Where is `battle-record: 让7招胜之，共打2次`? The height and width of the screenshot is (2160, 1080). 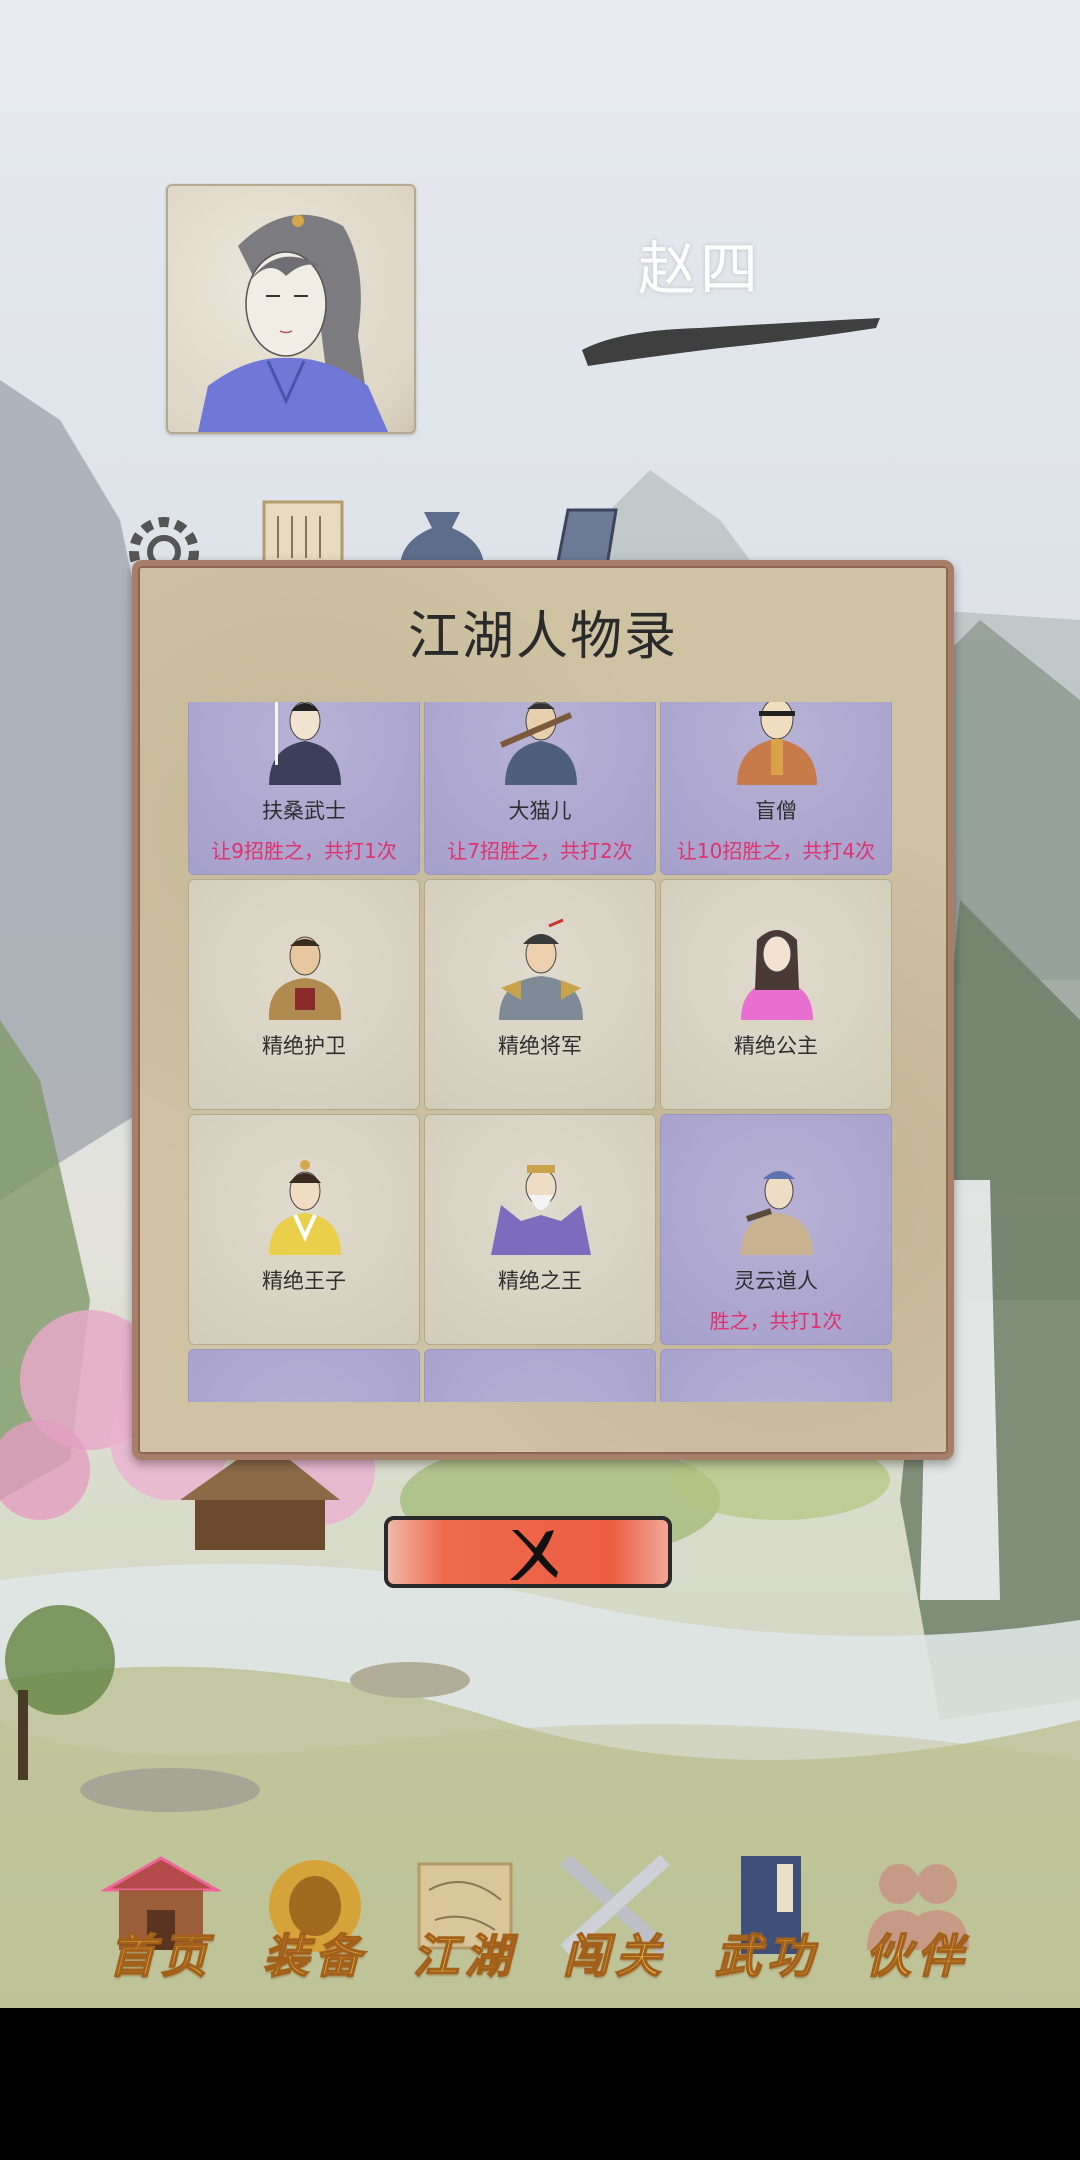
battle-record: 让7招胜之，共打2次 is located at coordinates (540, 851).